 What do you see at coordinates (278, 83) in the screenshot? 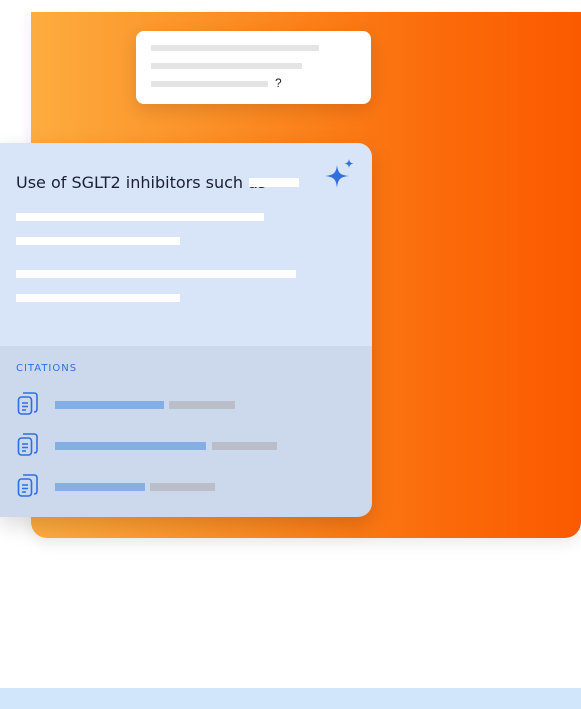
I see `query-question-mark: ?` at bounding box center [278, 83].